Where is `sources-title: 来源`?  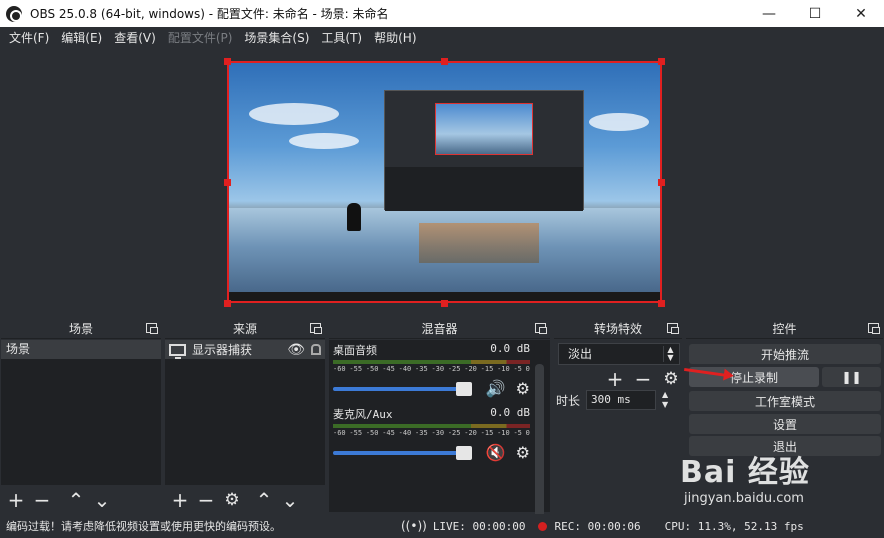 sources-title: 来源 is located at coordinates (244, 328).